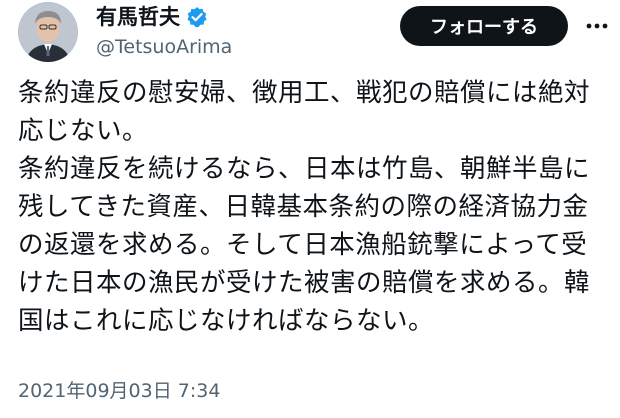 This screenshot has height=418, width=620. What do you see at coordinates (484, 26) in the screenshot?
I see `follow-button: フォローする` at bounding box center [484, 26].